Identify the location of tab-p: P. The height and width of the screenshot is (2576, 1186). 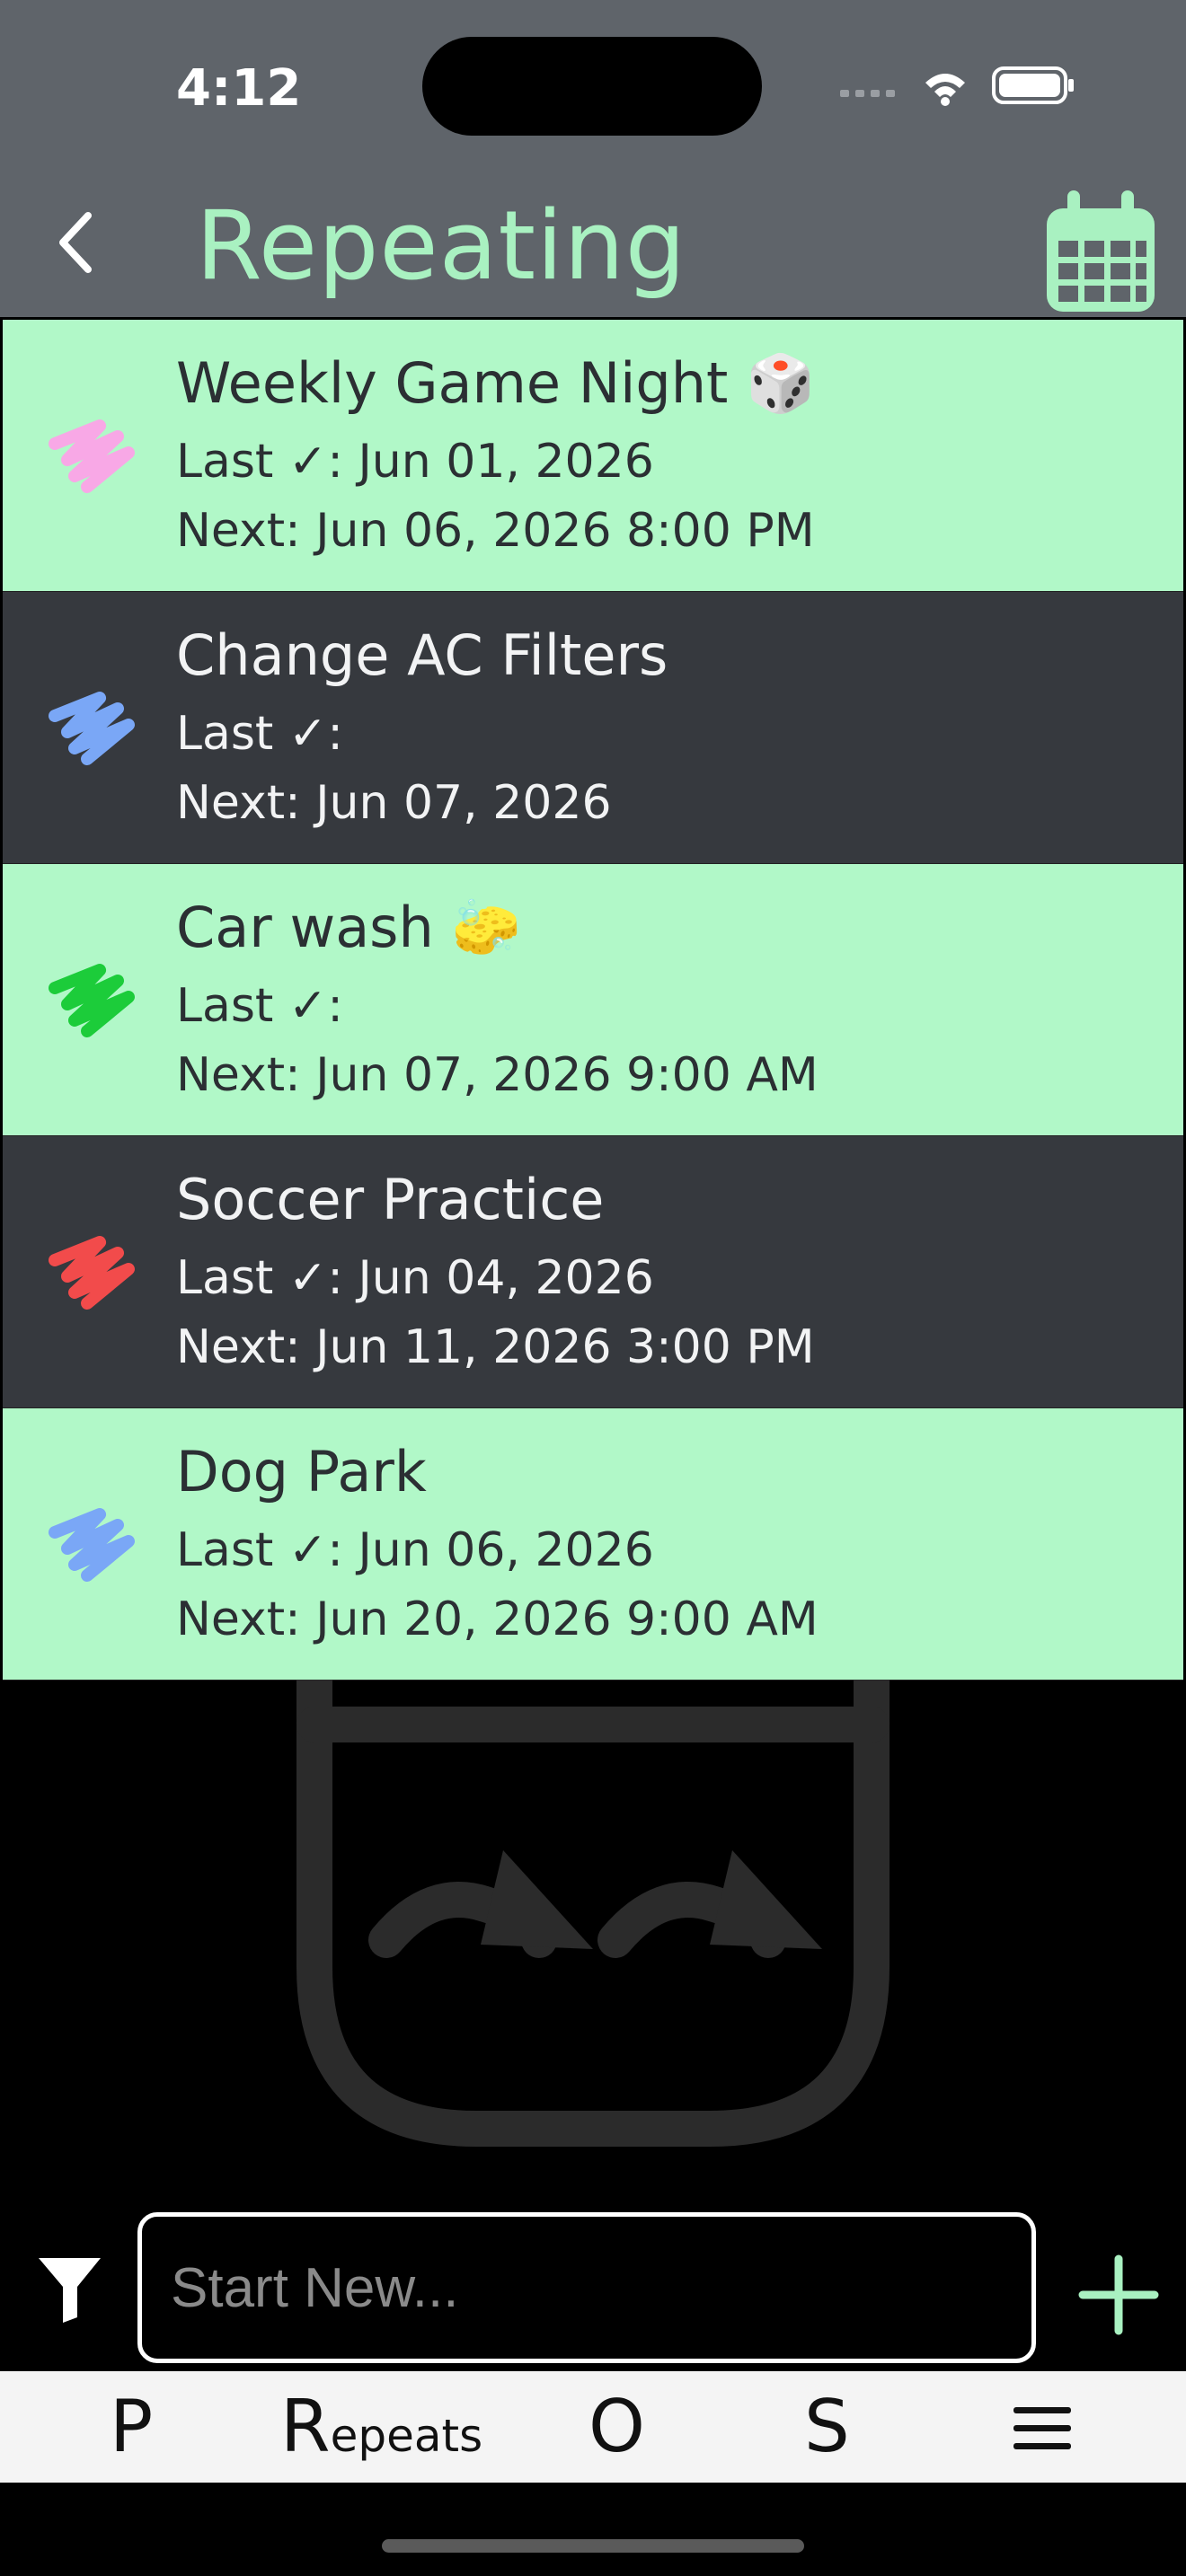
(131, 2427).